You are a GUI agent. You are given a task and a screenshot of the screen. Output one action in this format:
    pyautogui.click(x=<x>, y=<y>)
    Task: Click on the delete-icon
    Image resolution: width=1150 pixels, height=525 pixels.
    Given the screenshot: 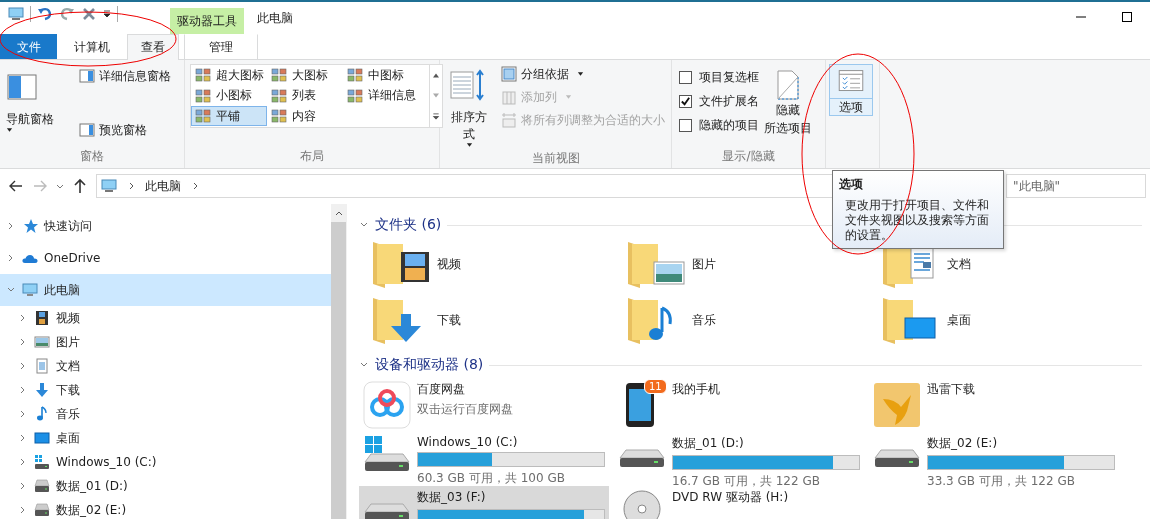 What is the action you would take?
    pyautogui.click(x=89, y=14)
    